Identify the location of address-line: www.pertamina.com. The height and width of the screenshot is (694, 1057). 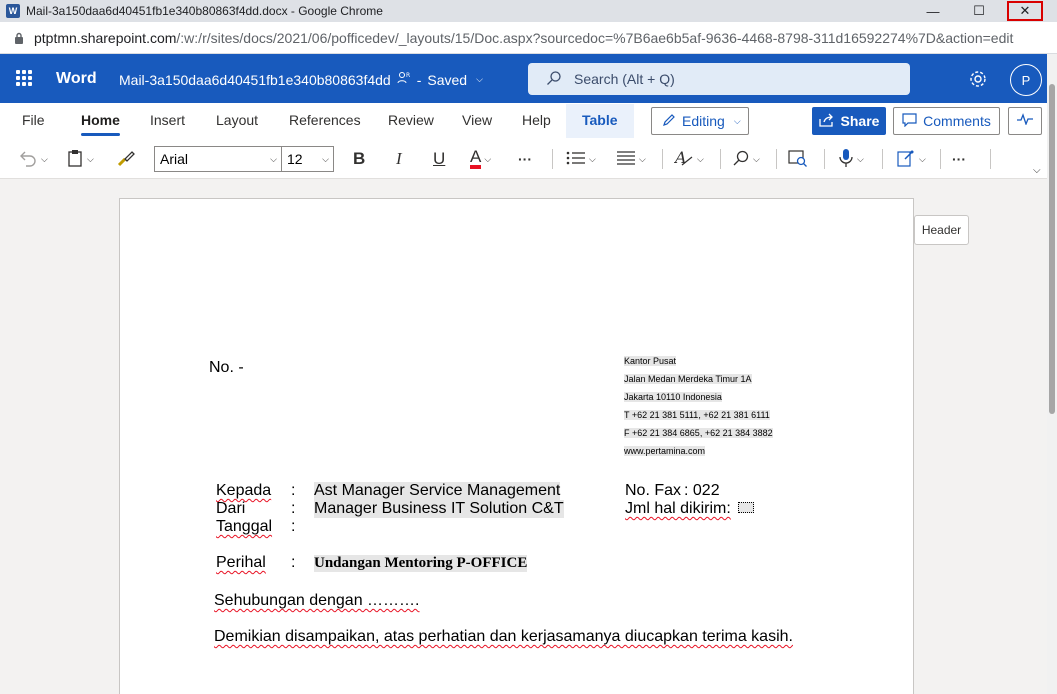
(665, 451).